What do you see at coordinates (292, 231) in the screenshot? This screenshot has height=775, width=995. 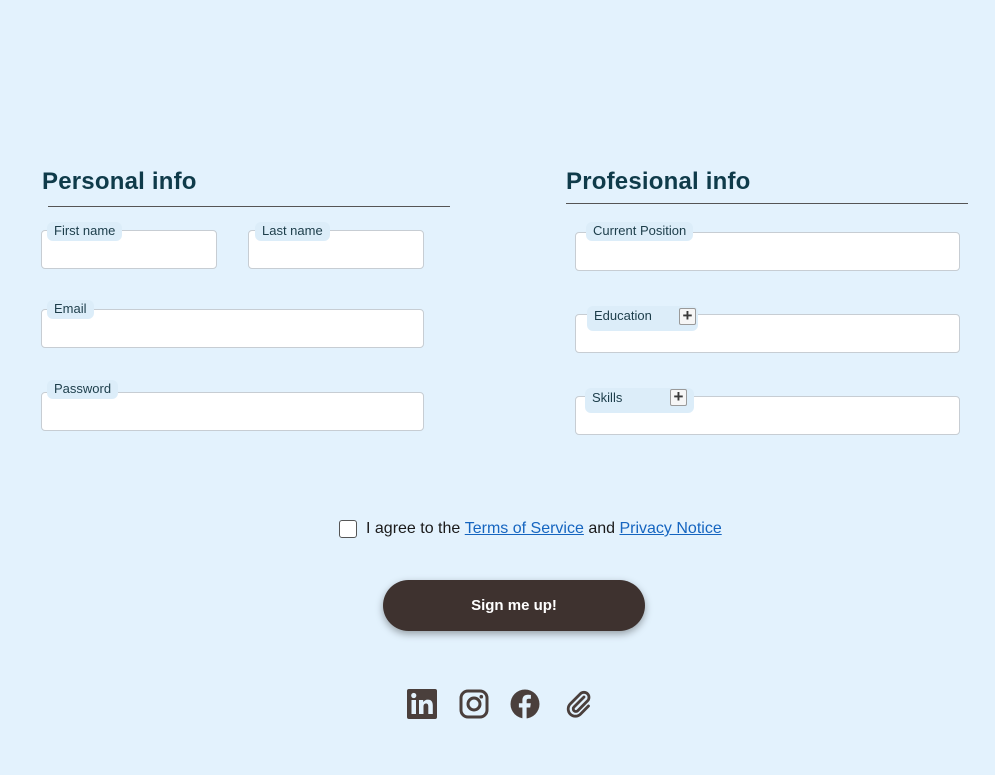 I see `last-name-label: Last name` at bounding box center [292, 231].